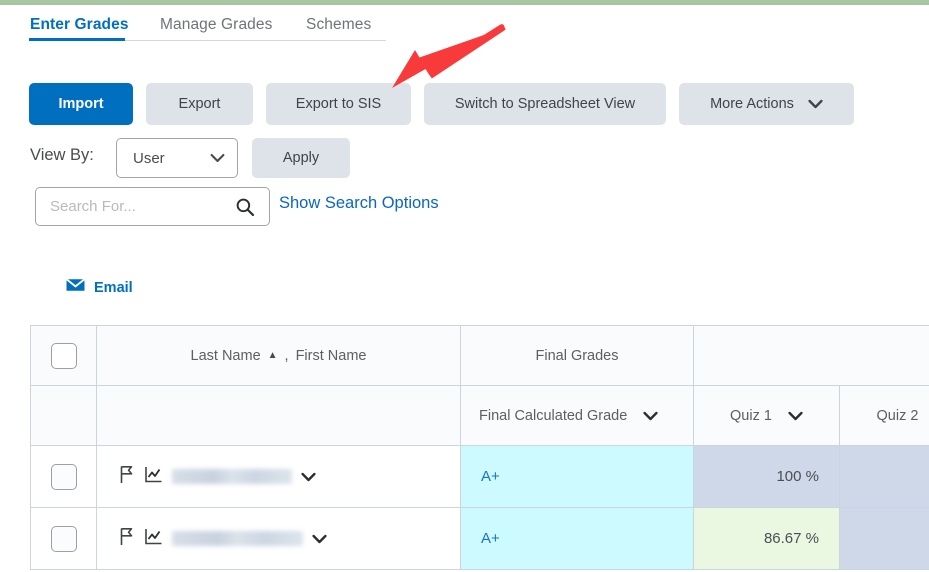 The height and width of the screenshot is (572, 929). What do you see at coordinates (884, 476) in the screenshot?
I see `quiz-2-cell: 10` at bounding box center [884, 476].